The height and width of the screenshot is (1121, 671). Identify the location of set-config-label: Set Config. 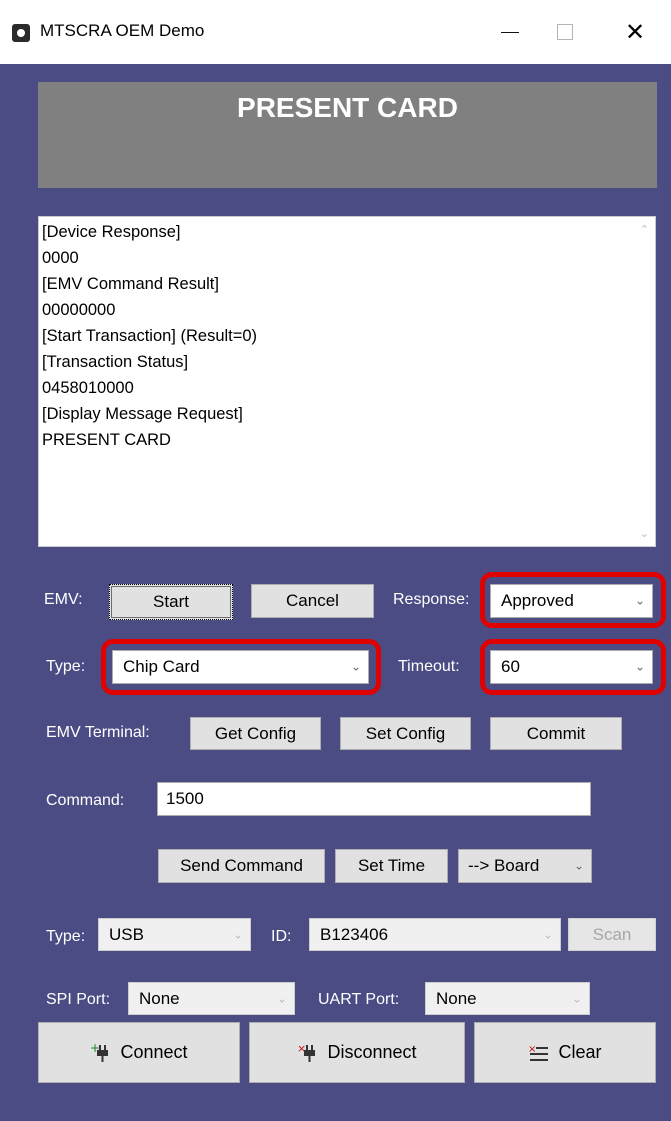
(405, 733).